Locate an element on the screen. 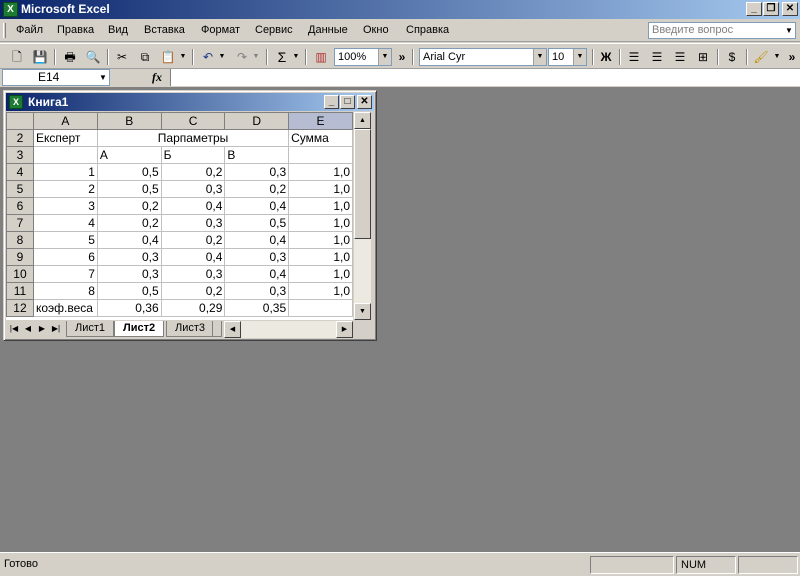  currency-icon: $ is located at coordinates (732, 57).